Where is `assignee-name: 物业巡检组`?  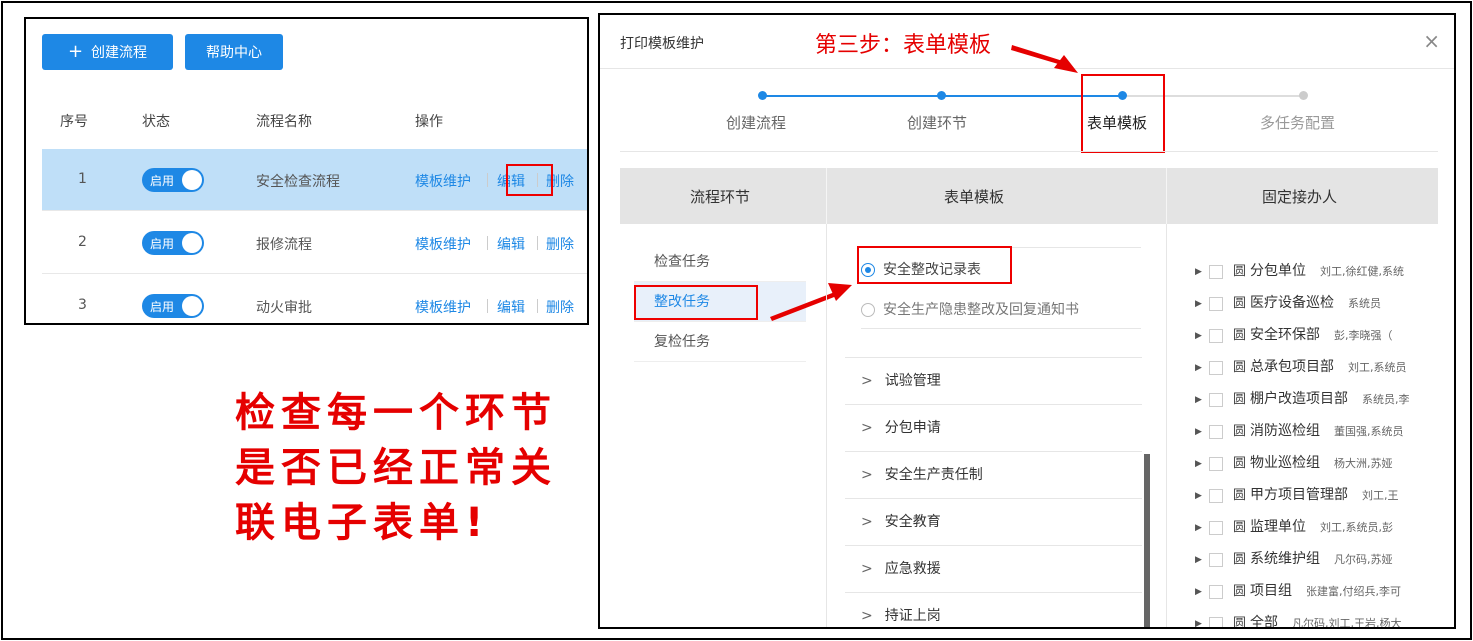
assignee-name: 物业巡检组 is located at coordinates (1285, 463).